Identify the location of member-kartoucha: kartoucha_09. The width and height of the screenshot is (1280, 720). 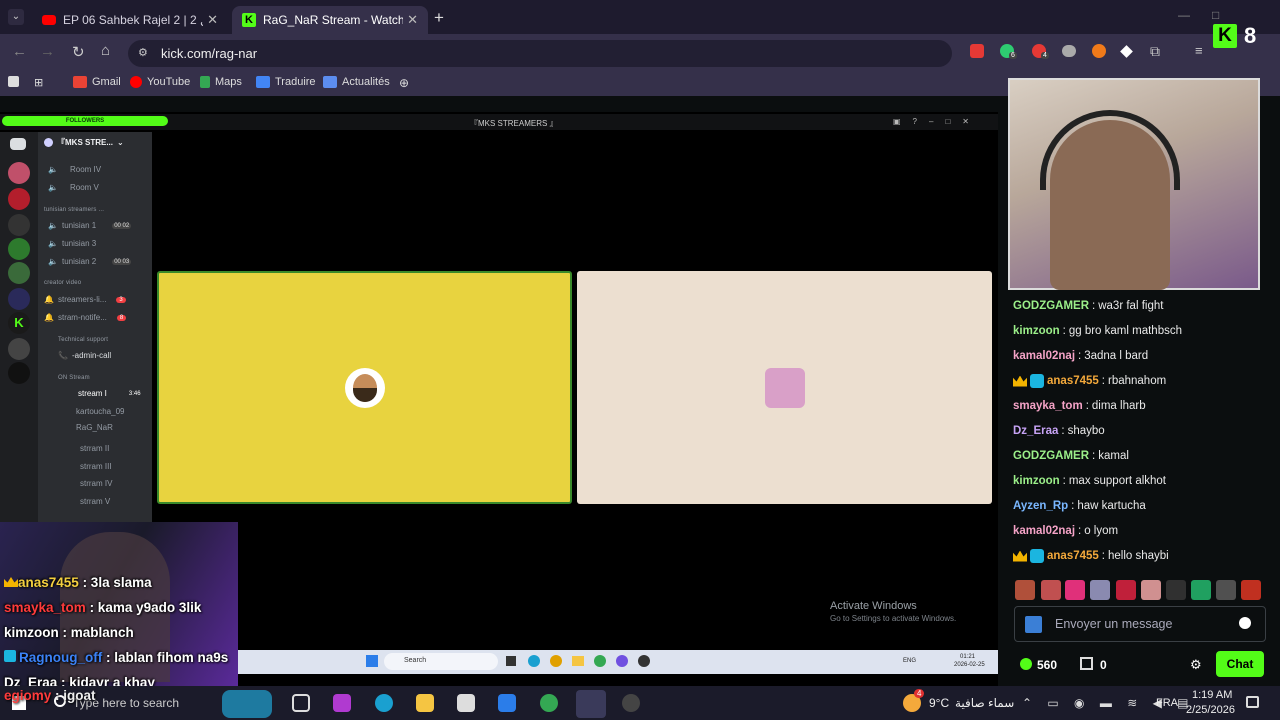
(100, 411).